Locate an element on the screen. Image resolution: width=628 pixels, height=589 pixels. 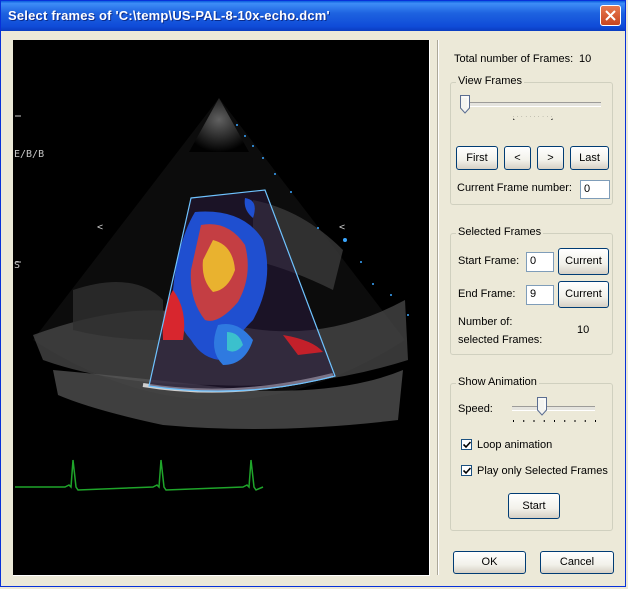
last-frame-label: Last is located at coordinates (589, 158).